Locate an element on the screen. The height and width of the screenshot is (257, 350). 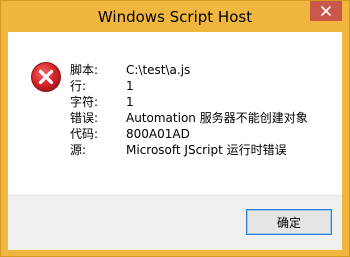
detail-row-source: 源: Microsoft JScript 运行时错误 is located at coordinates (189, 150).